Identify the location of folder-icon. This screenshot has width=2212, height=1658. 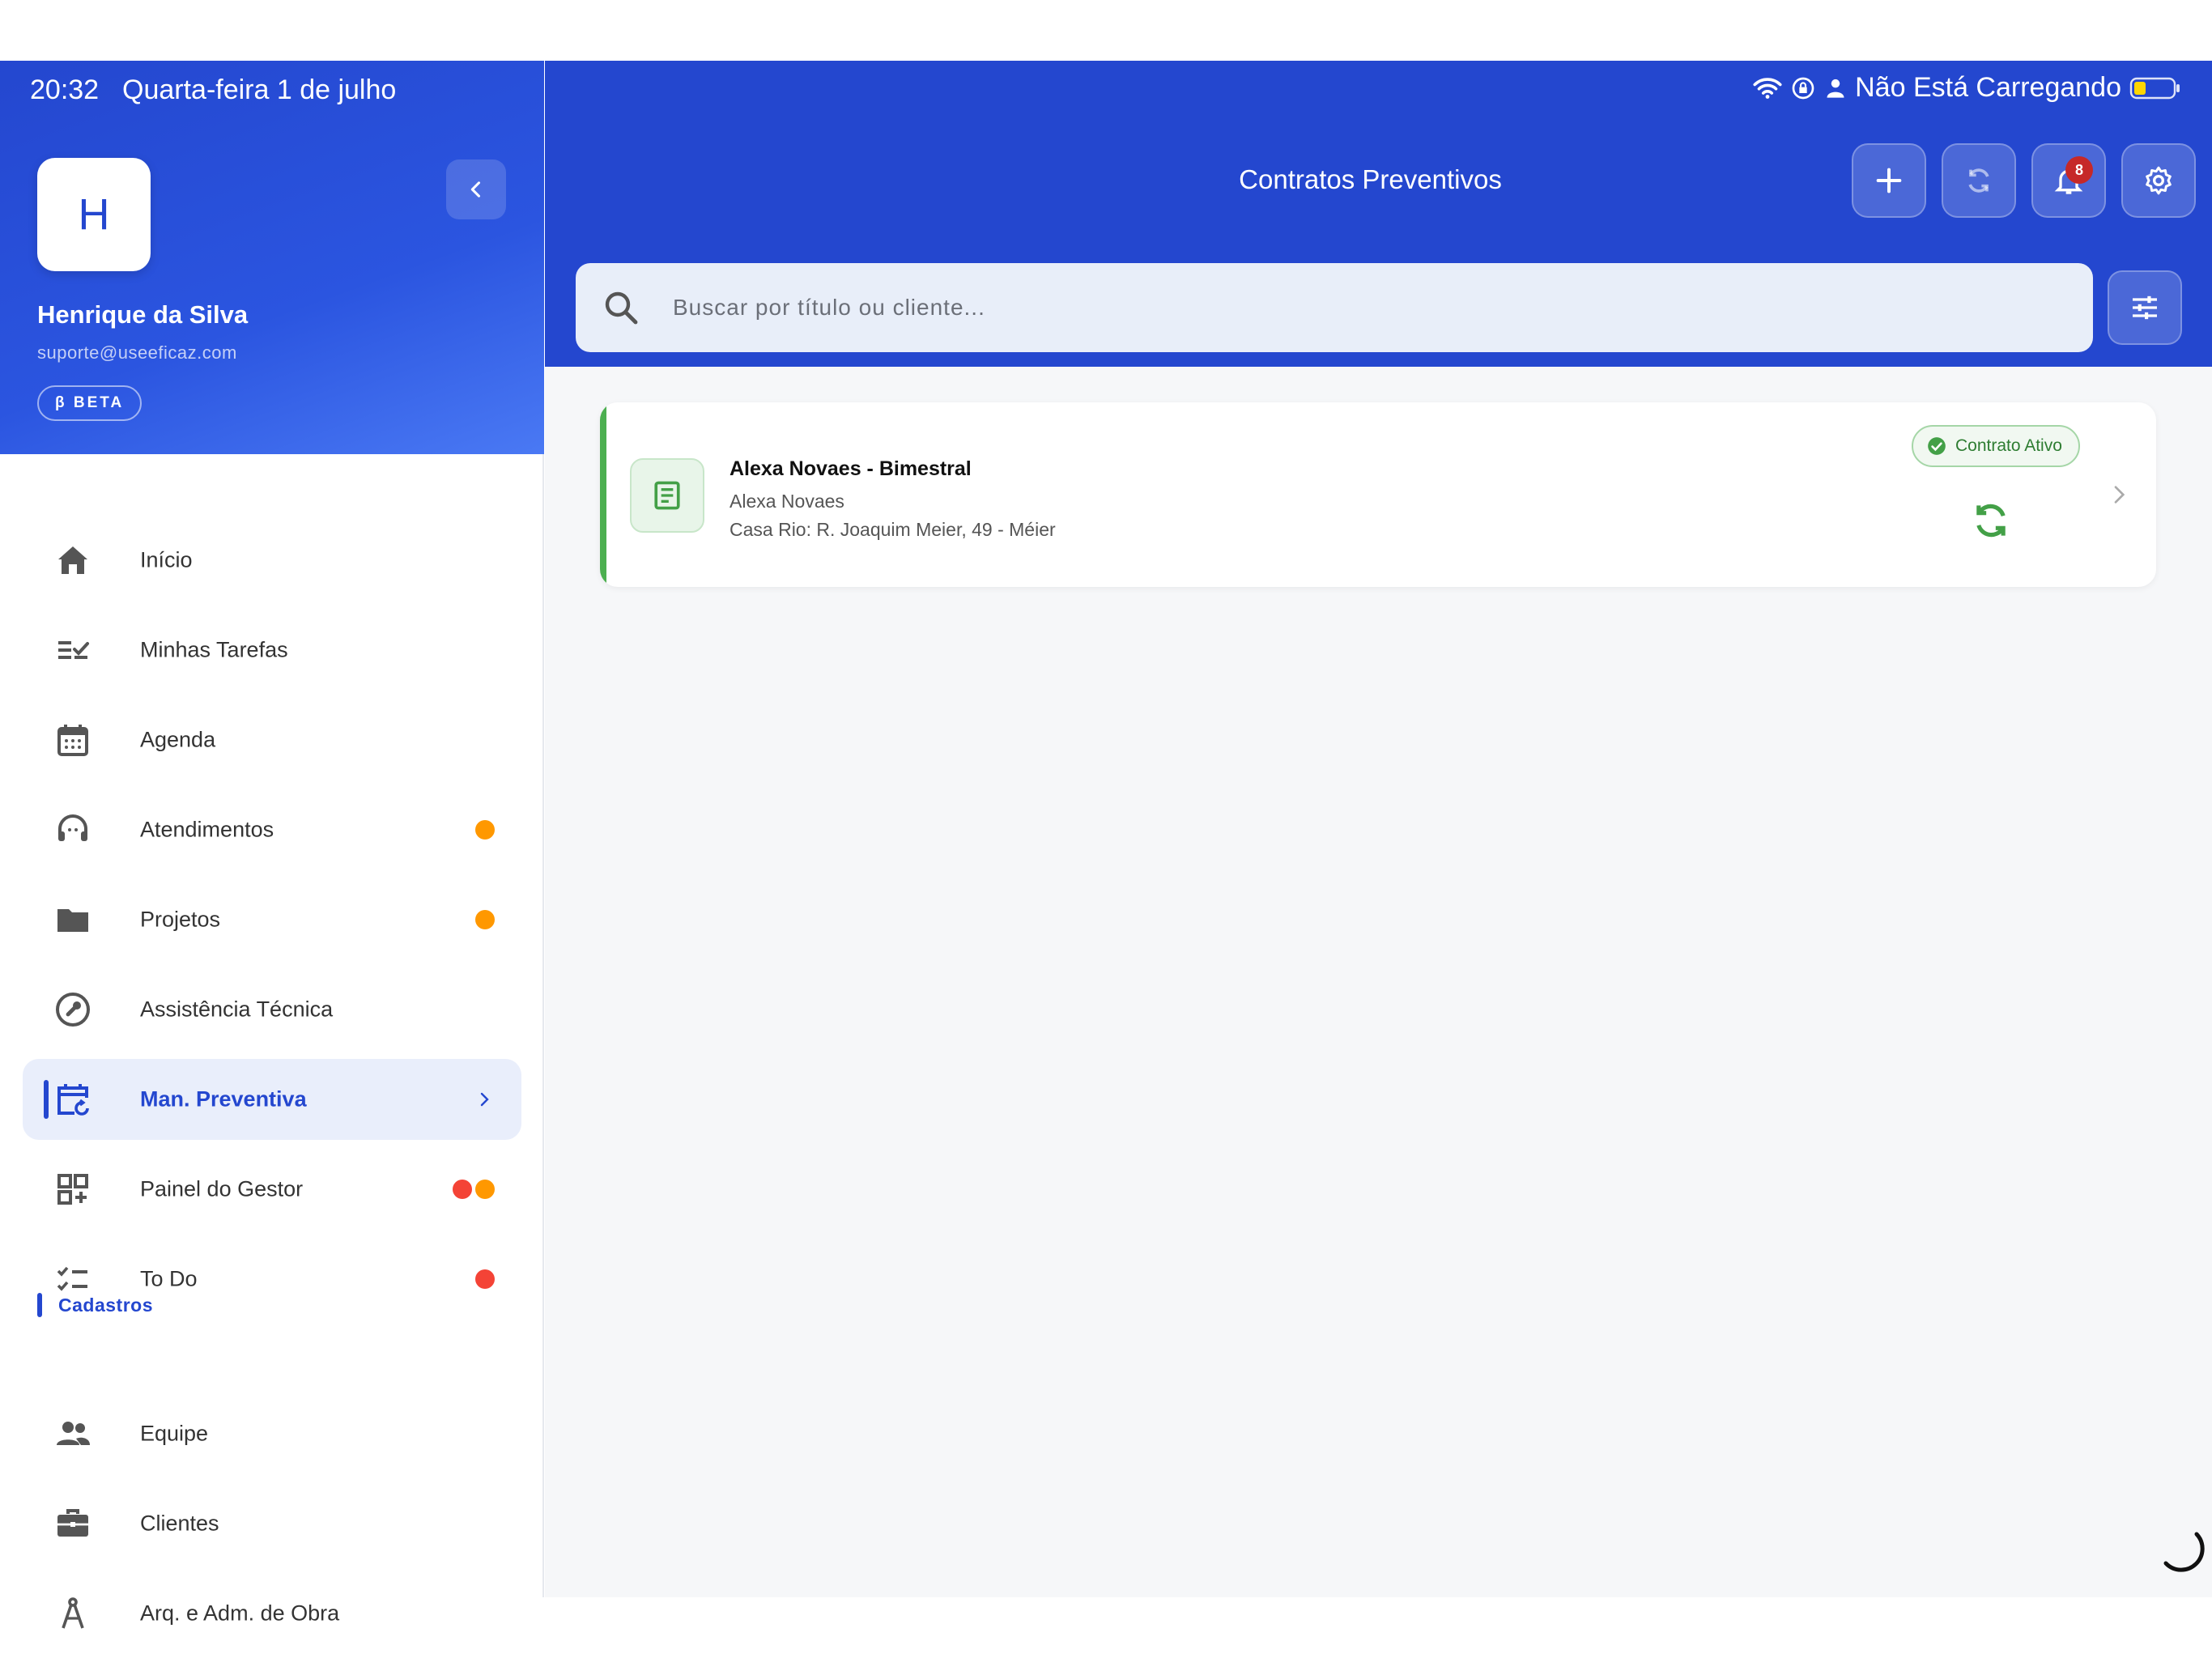
(73, 920).